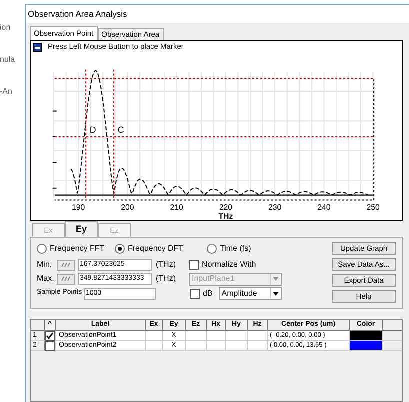  I want to click on radio-label: Frequency FFT, so click(77, 248).